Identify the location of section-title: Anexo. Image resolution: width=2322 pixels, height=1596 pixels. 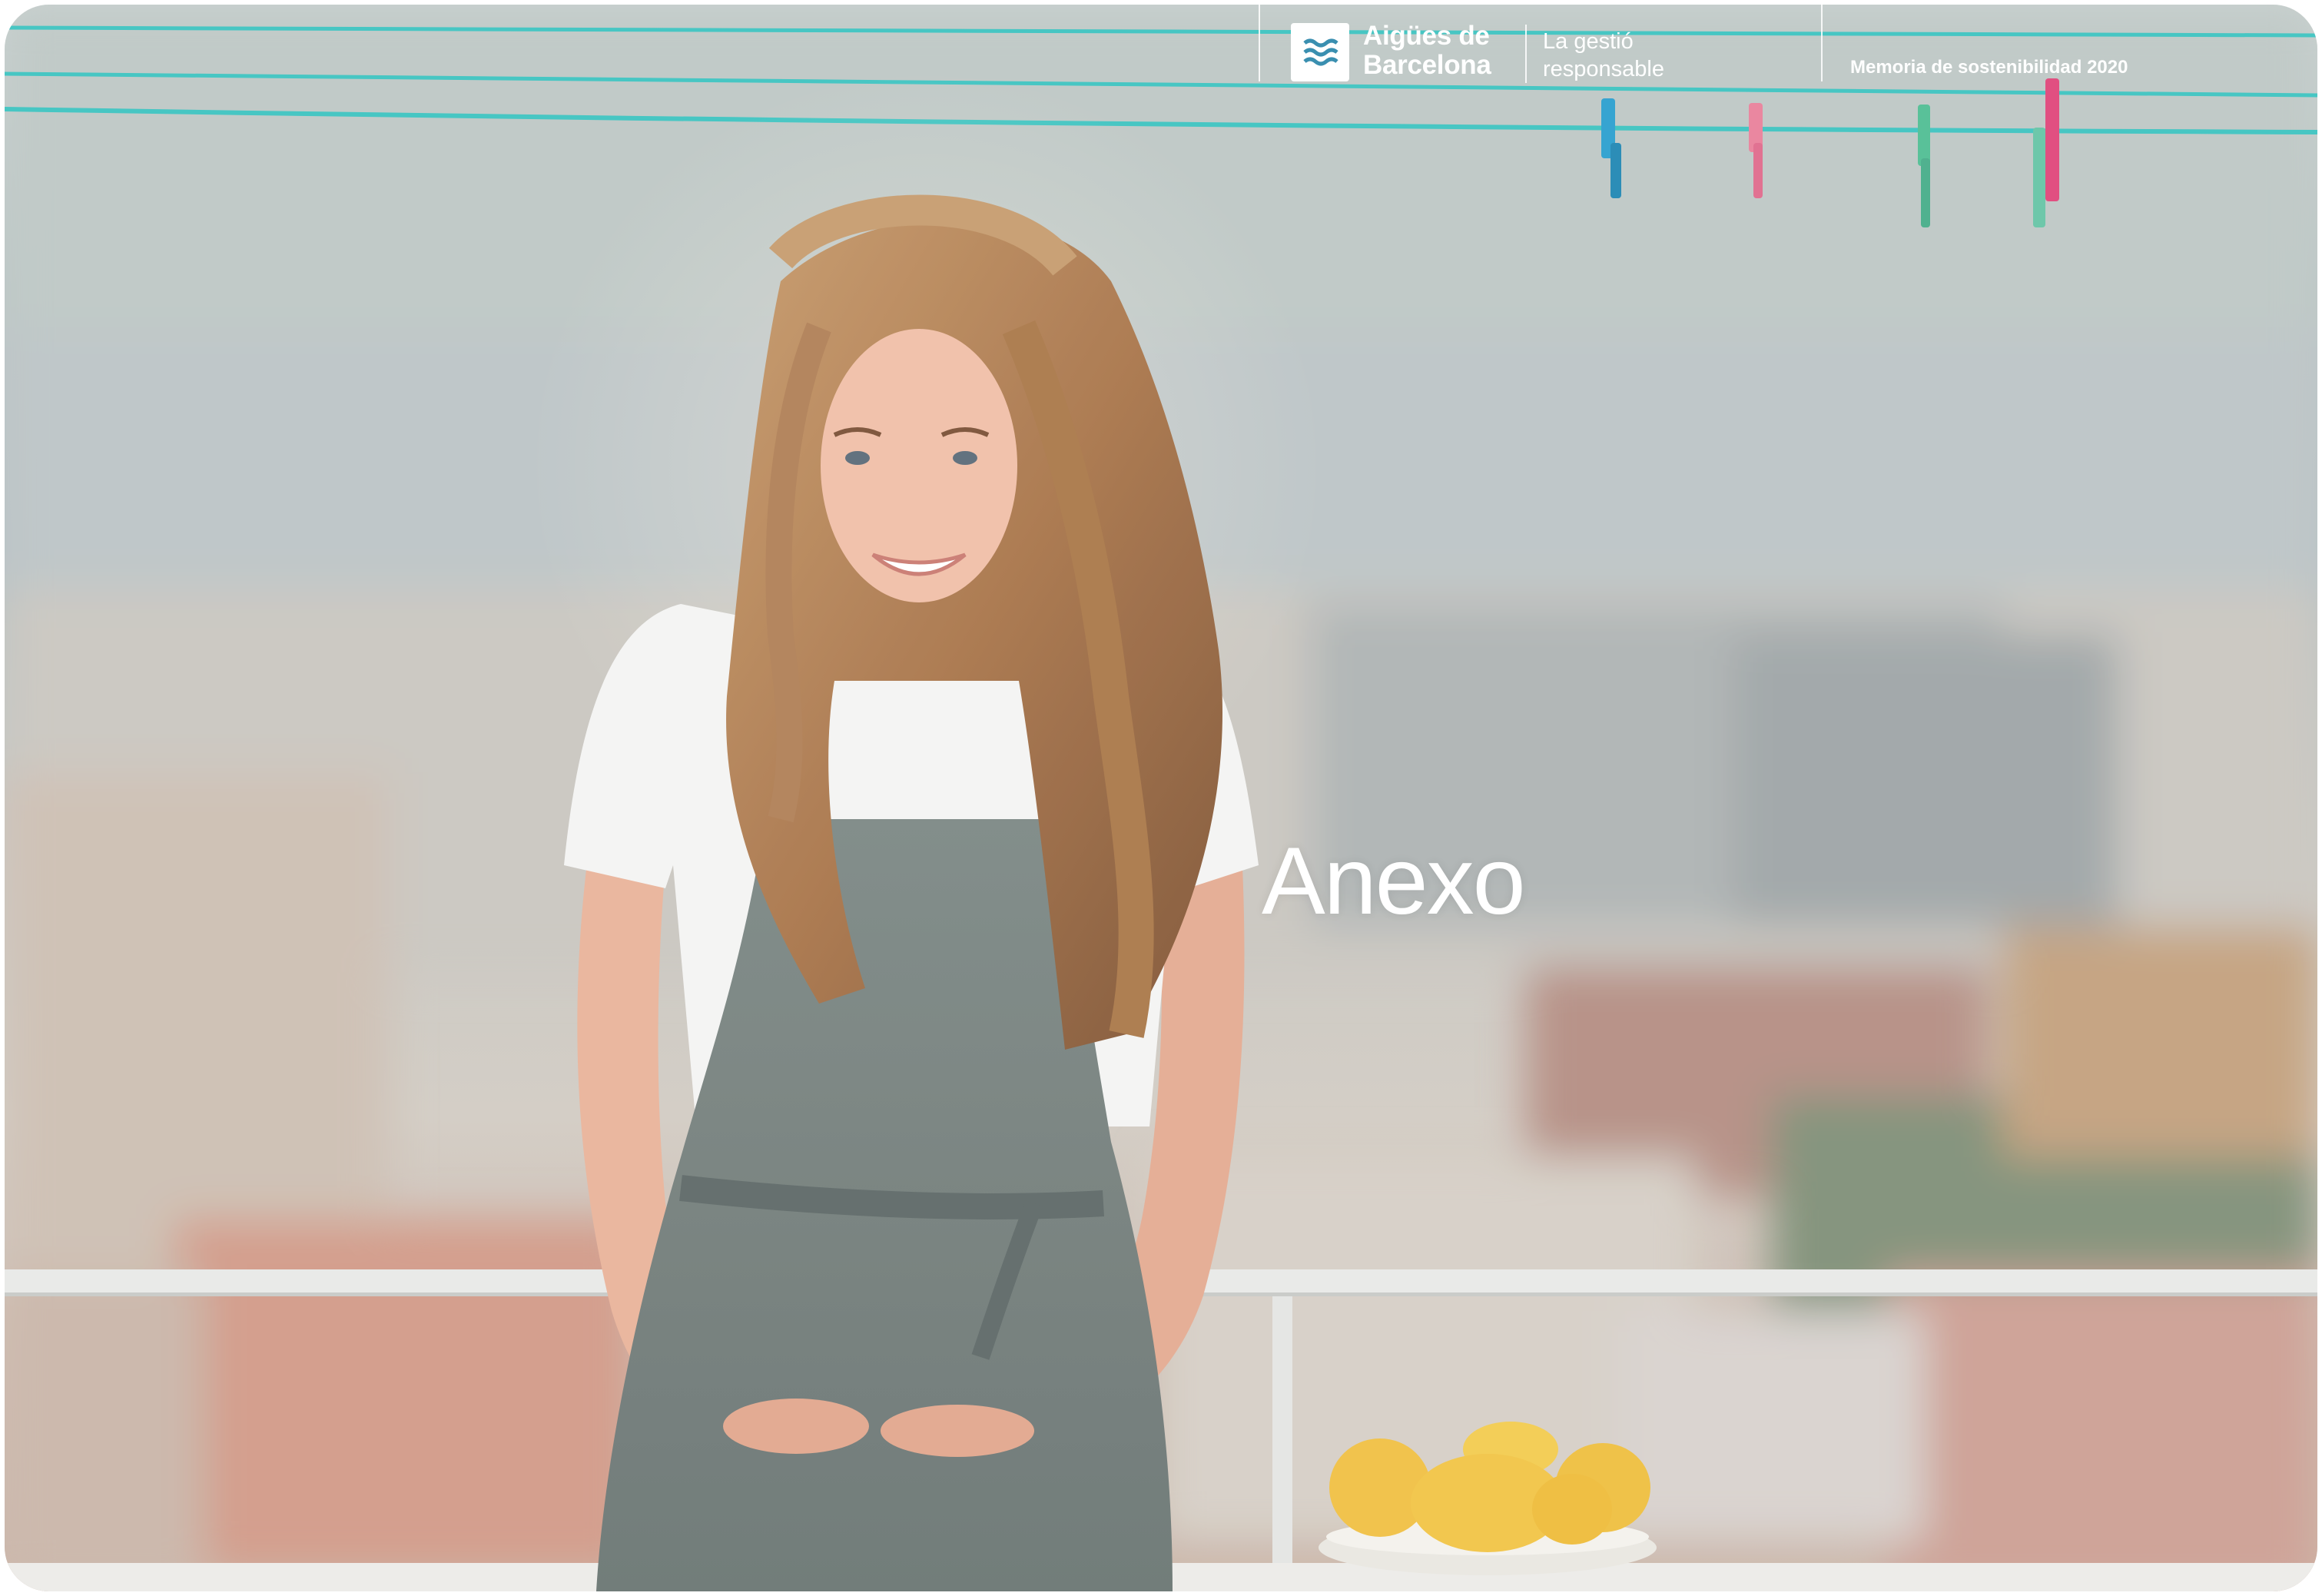
(1394, 881).